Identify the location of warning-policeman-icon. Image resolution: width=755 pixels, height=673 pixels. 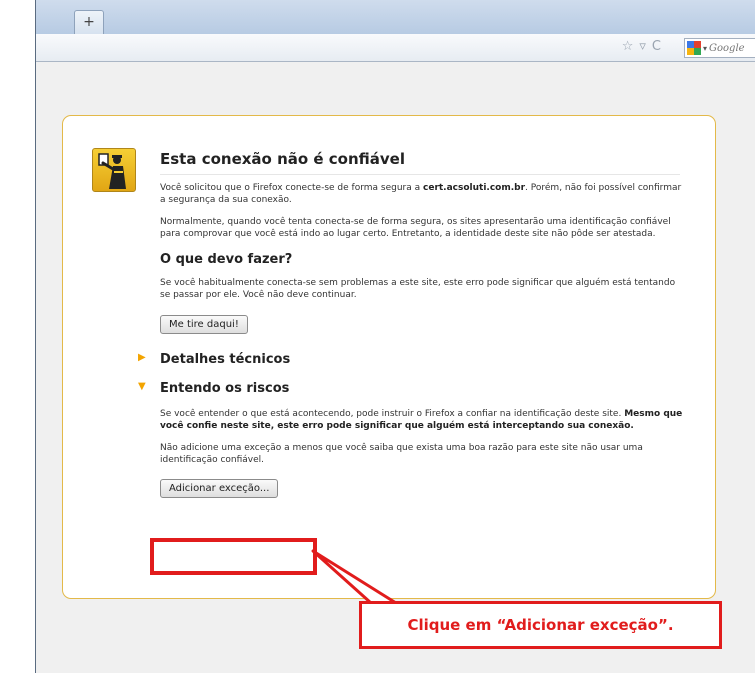
(114, 170).